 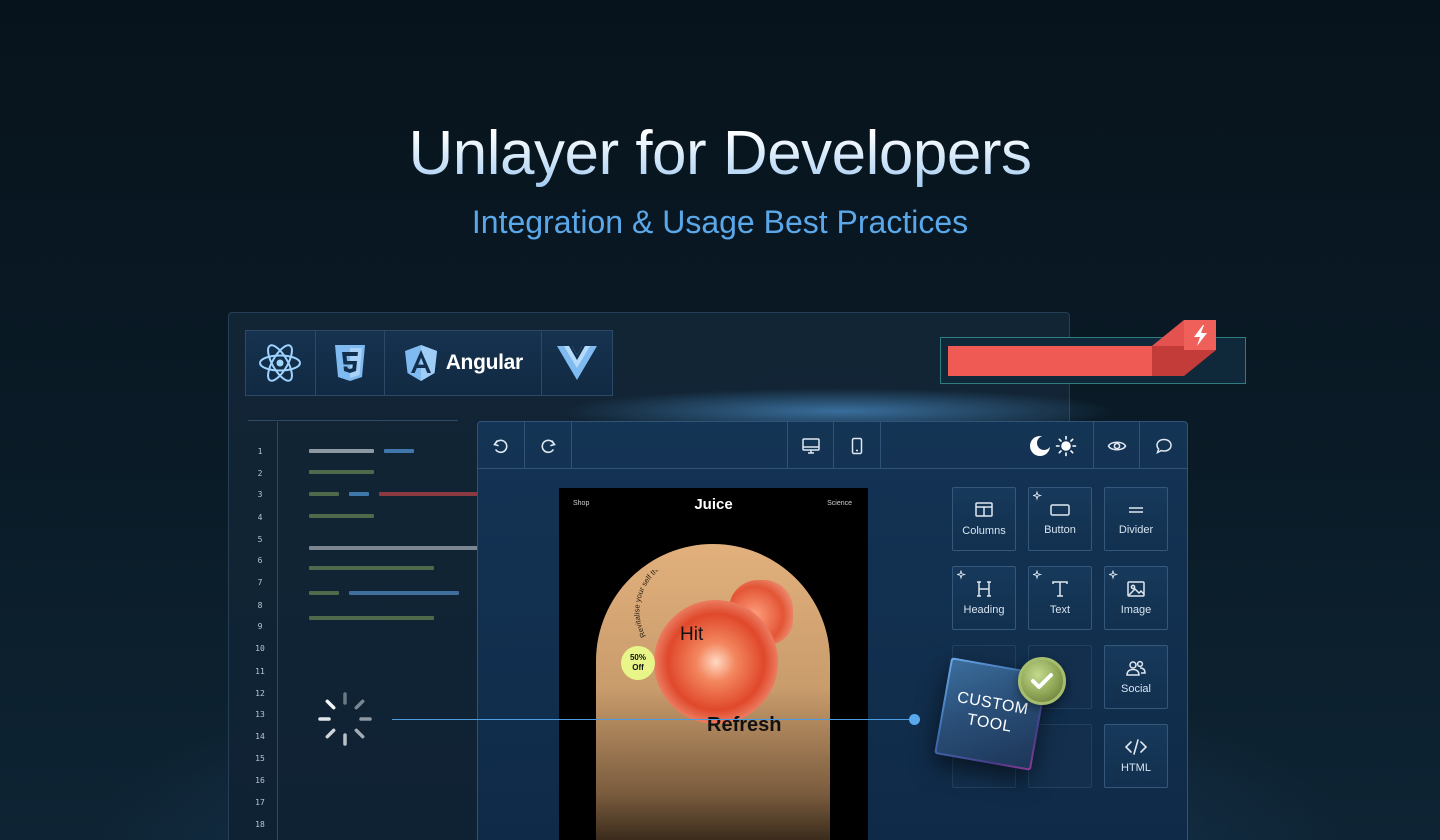 I want to click on email-headline-bottom: Refresh, so click(x=744, y=725).